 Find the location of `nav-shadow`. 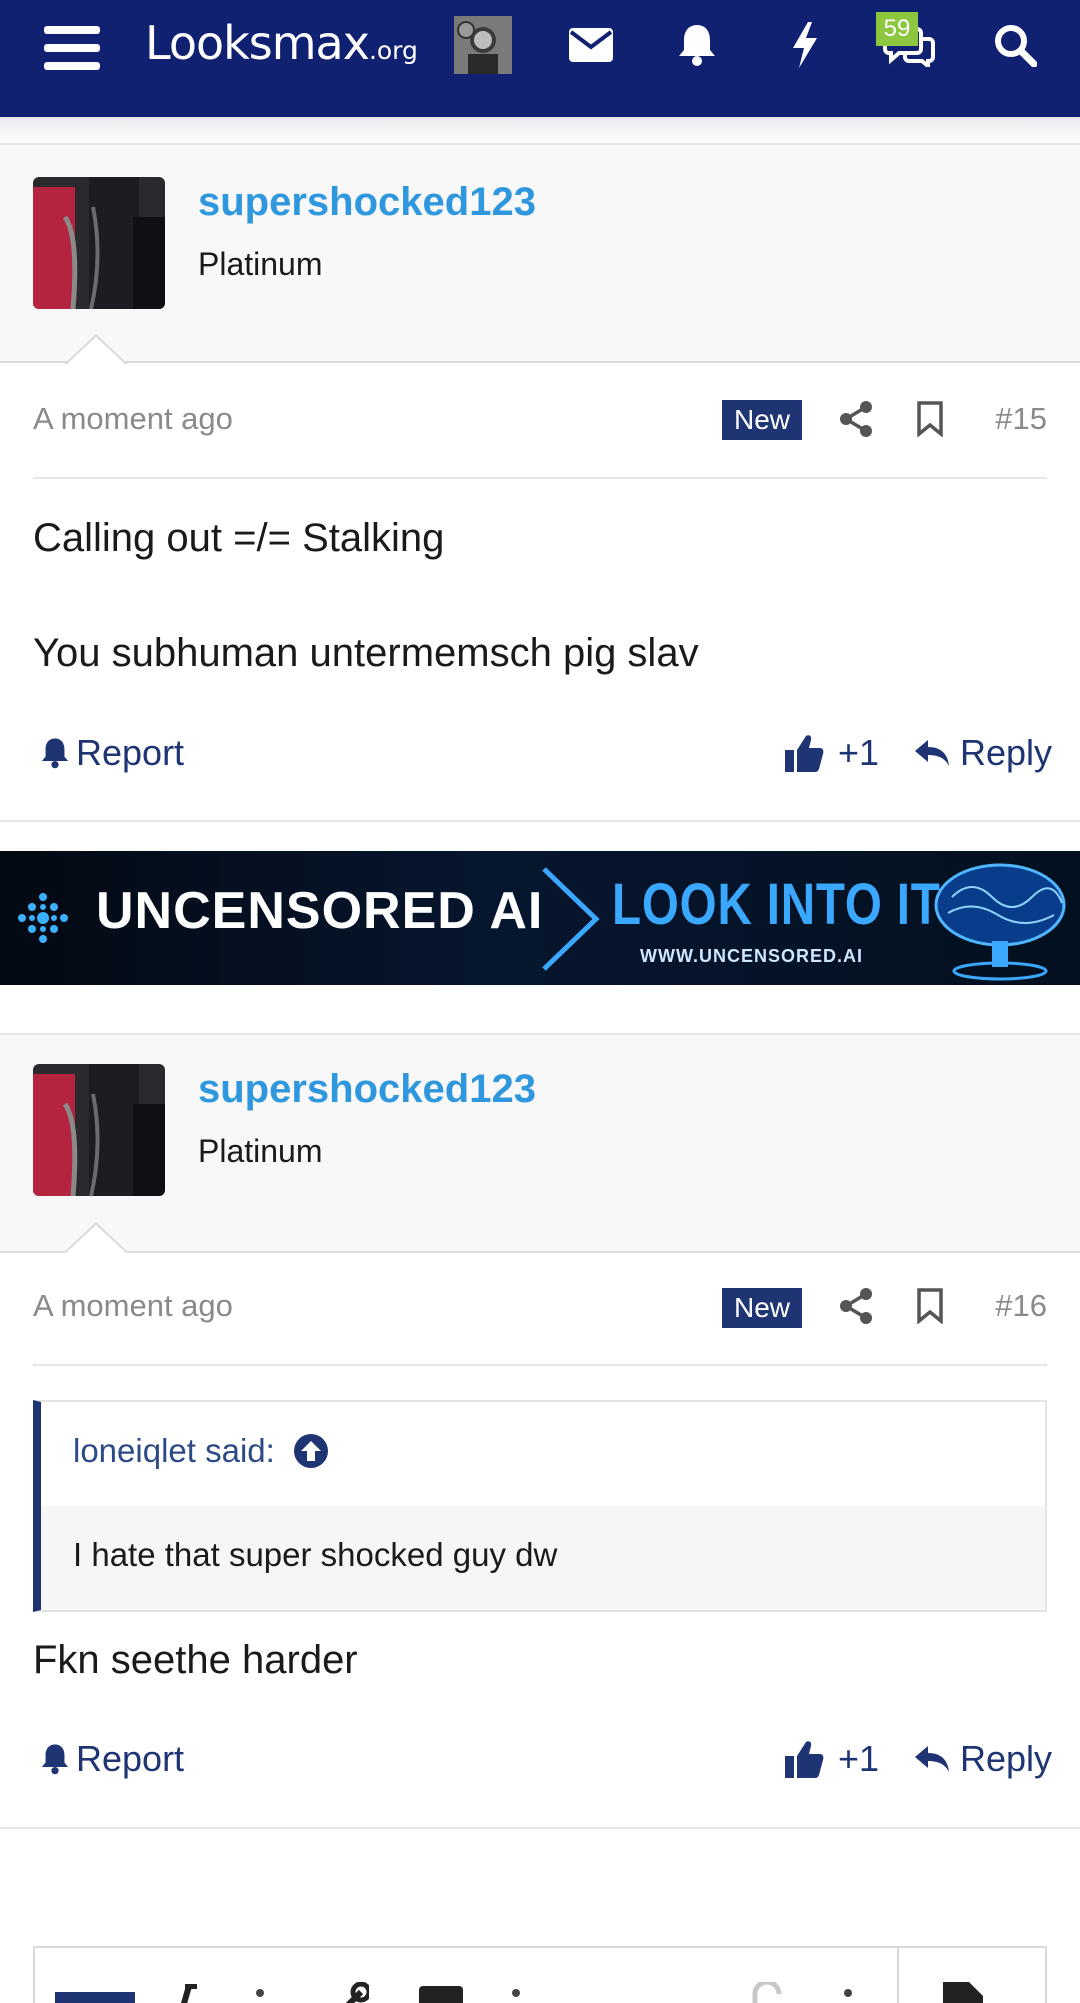

nav-shadow is located at coordinates (540, 131).